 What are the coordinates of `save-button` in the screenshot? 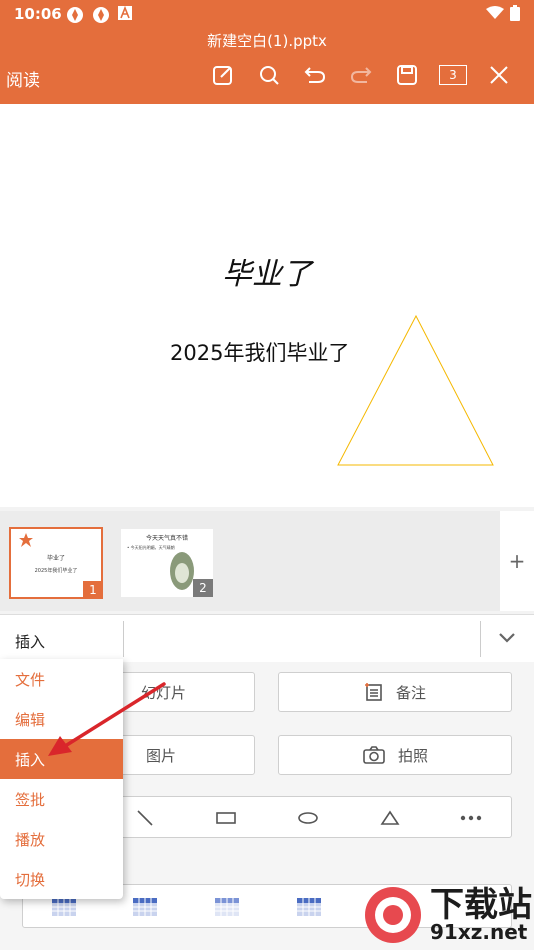 It's located at (407, 75).